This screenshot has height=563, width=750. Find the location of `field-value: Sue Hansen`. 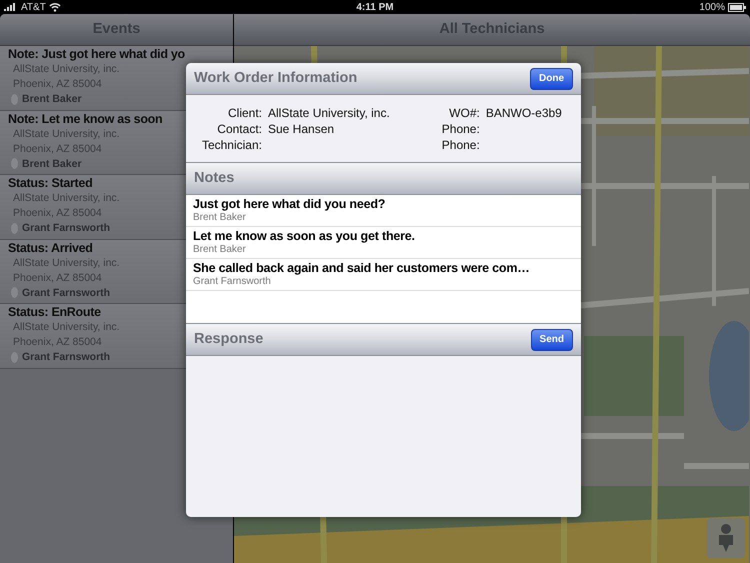

field-value: Sue Hansen is located at coordinates (301, 129).